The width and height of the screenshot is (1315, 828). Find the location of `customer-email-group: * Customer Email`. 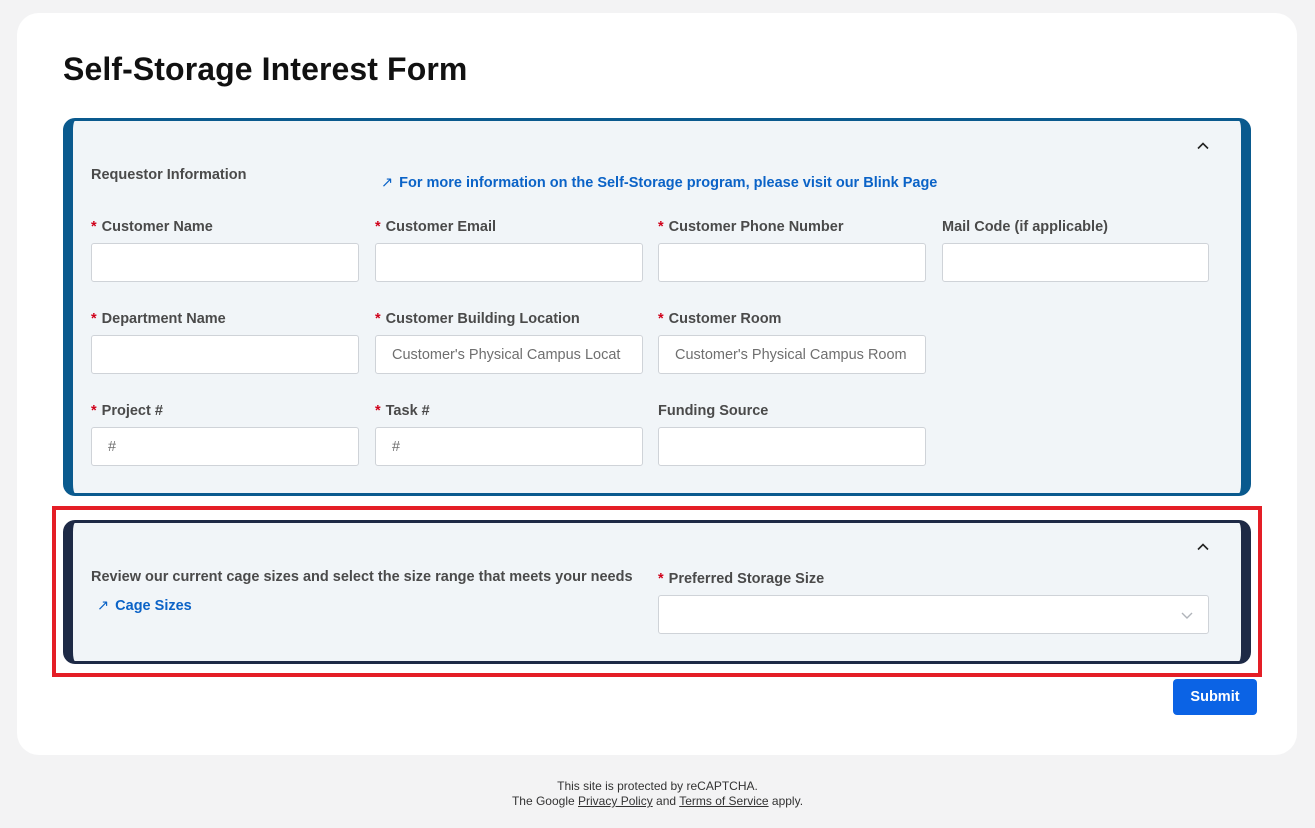

customer-email-group: * Customer Email is located at coordinates (509, 249).